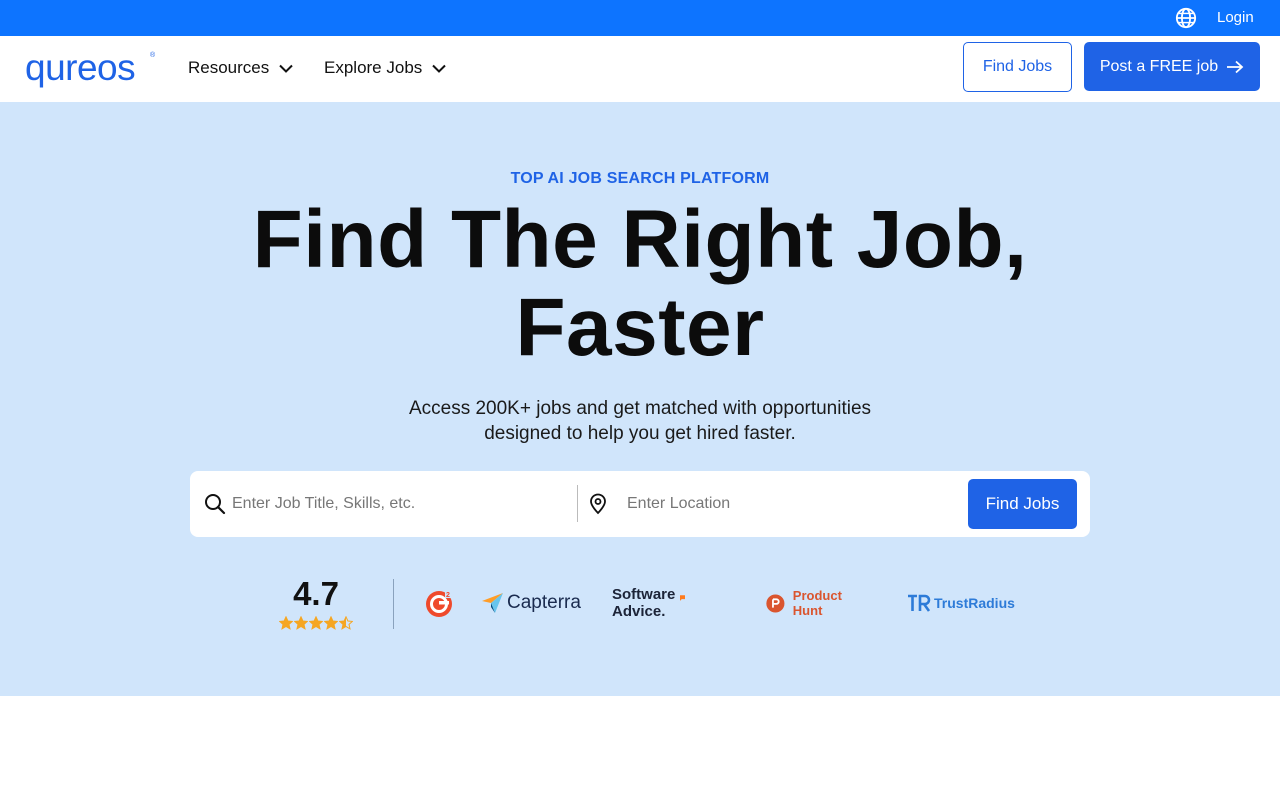 The width and height of the screenshot is (1280, 800). What do you see at coordinates (598, 504) in the screenshot?
I see `location-pin-icon` at bounding box center [598, 504].